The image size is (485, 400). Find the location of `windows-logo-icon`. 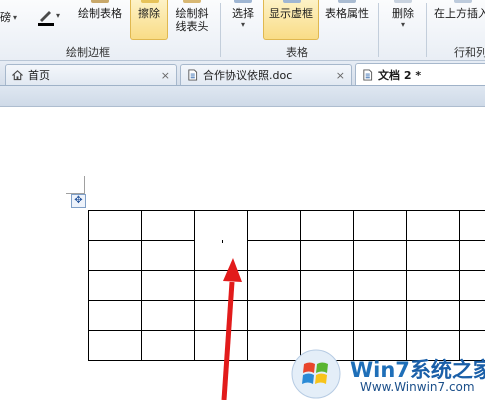

windows-logo-icon is located at coordinates (316, 374).